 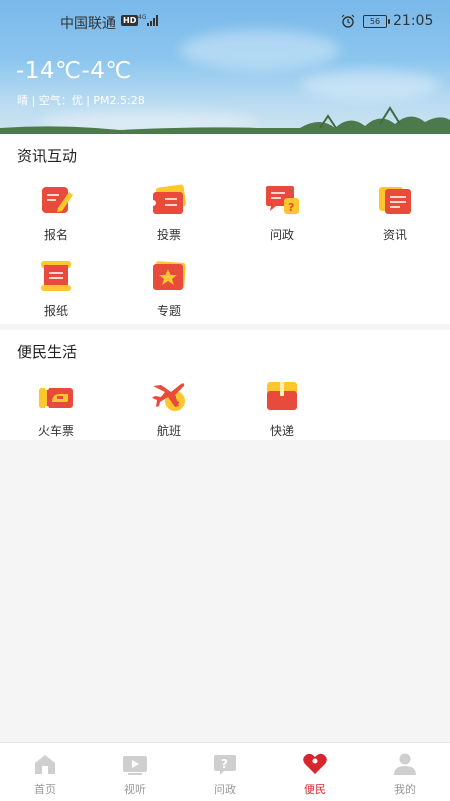 I want to click on inquiry-button: ? 问政, so click(x=282, y=213).